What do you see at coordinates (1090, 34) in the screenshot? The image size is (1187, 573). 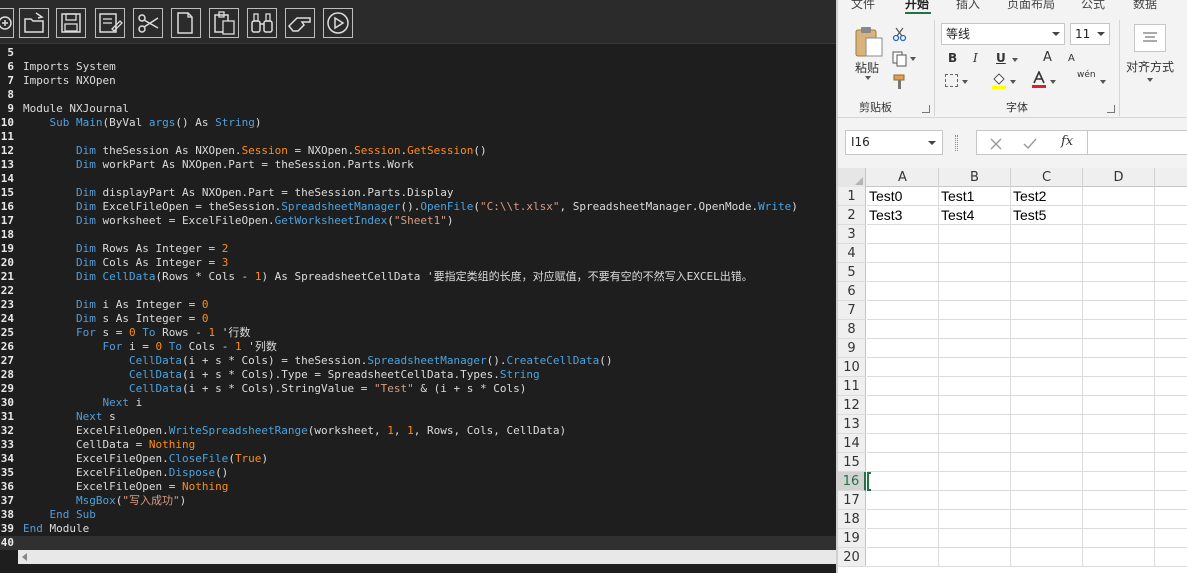 I see `font-size-combo: 11` at bounding box center [1090, 34].